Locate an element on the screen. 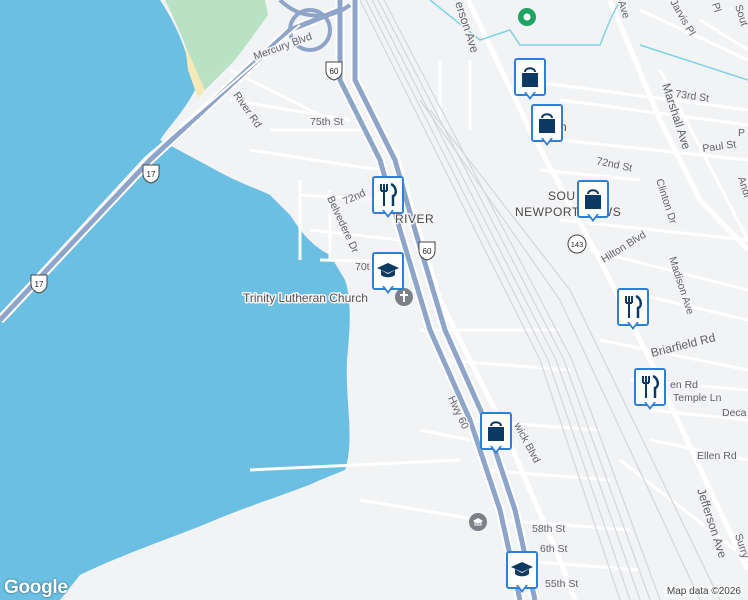 The image size is (748, 600). google-logo: Google is located at coordinates (36, 588).